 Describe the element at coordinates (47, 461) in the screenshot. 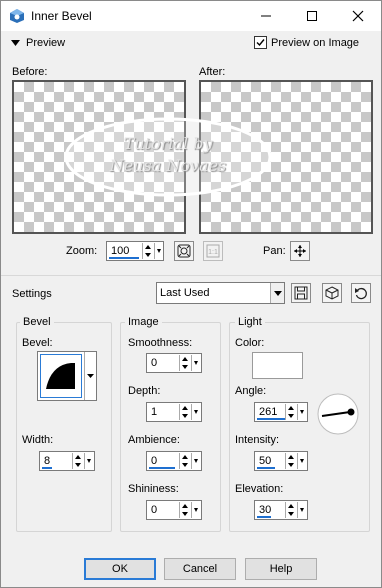

I see `width-value: 8` at that location.